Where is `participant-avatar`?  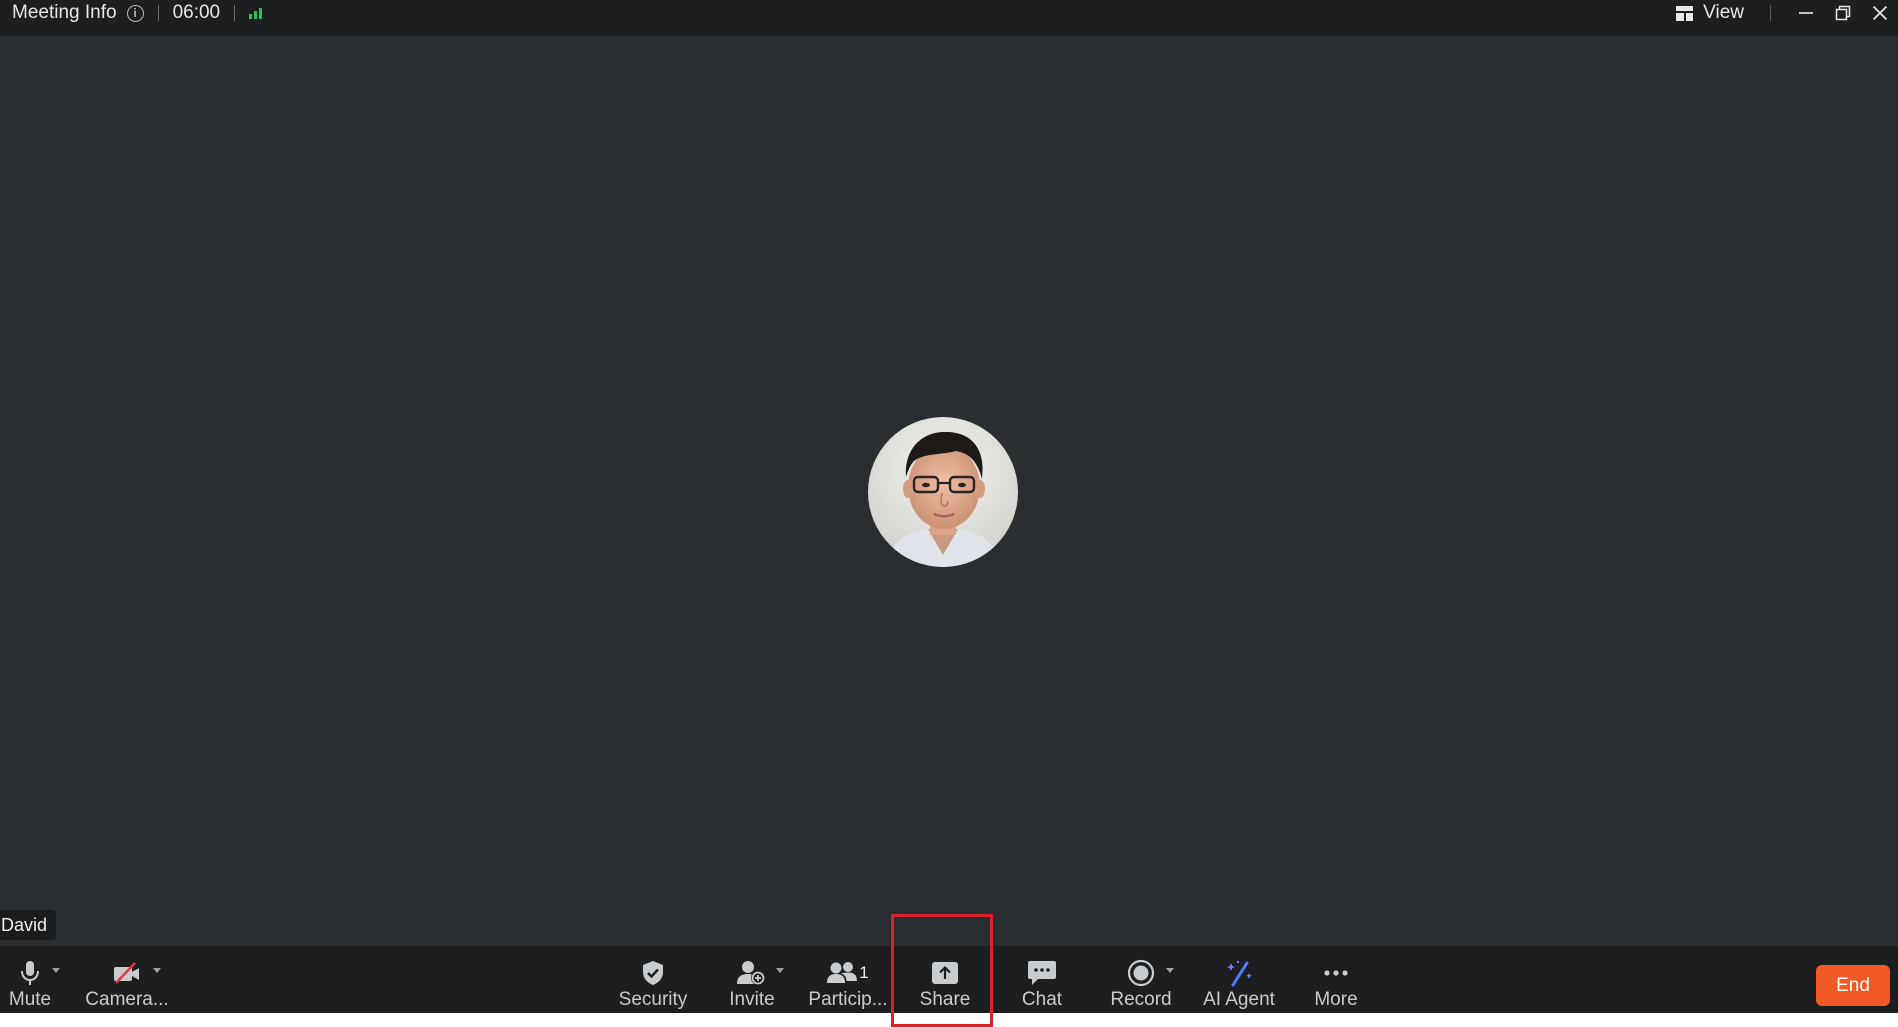 participant-avatar is located at coordinates (943, 492).